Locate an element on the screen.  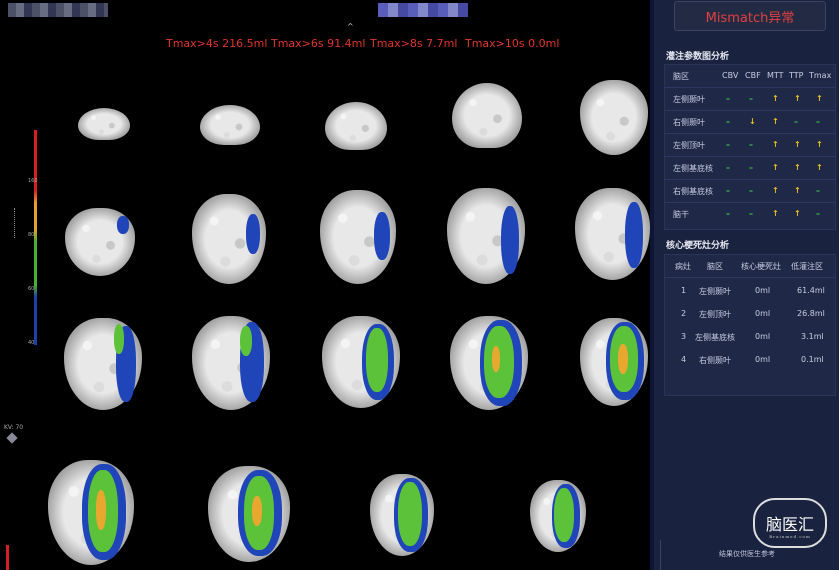
table-row: 4 右侧颞叶 0ml 0.1ml is located at coordinates (750, 360).